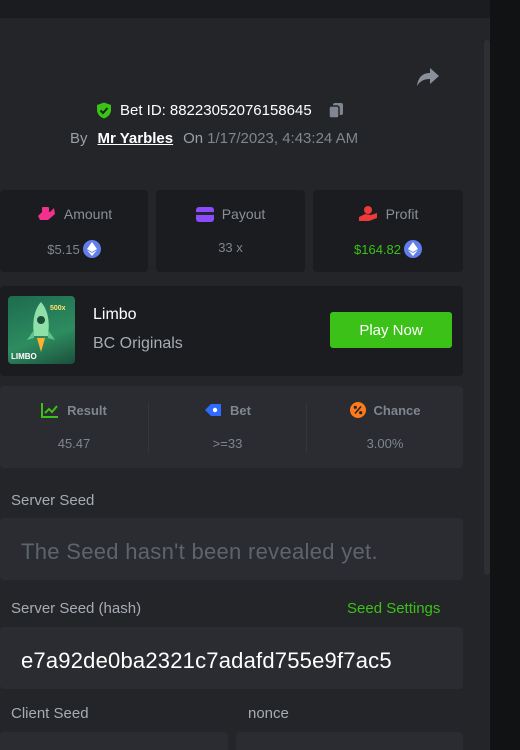 The image size is (520, 750). Describe the element at coordinates (46, 213) in the screenshot. I see `money-hand-icon` at that location.